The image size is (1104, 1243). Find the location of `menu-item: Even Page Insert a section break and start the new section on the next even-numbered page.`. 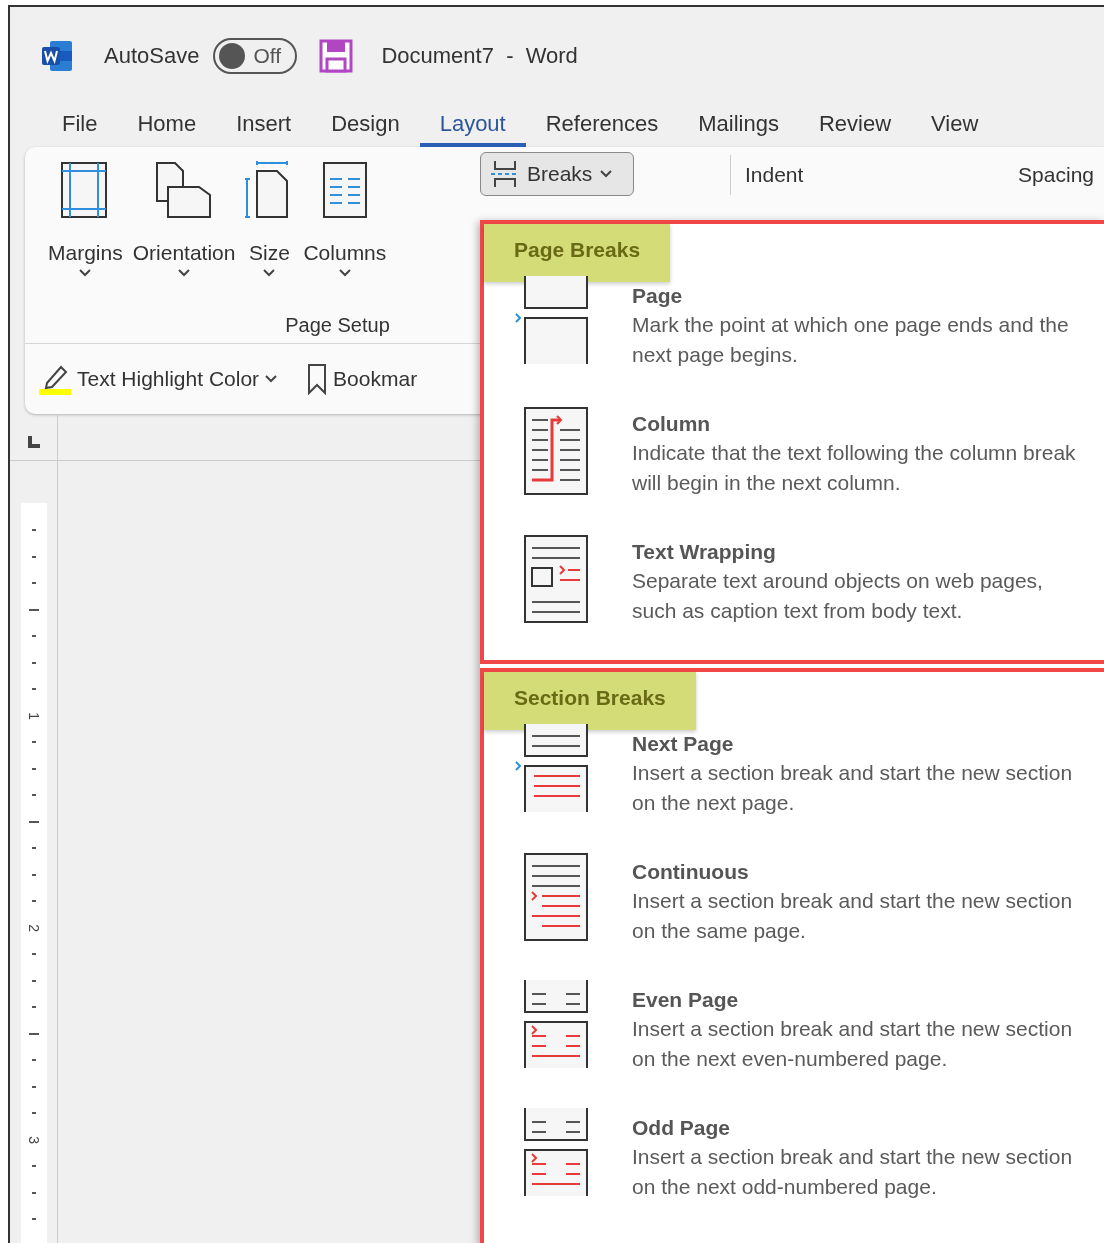

menu-item: Even Page Insert a section break and start the new section on the next even-numbered page. is located at coordinates (794, 1044).